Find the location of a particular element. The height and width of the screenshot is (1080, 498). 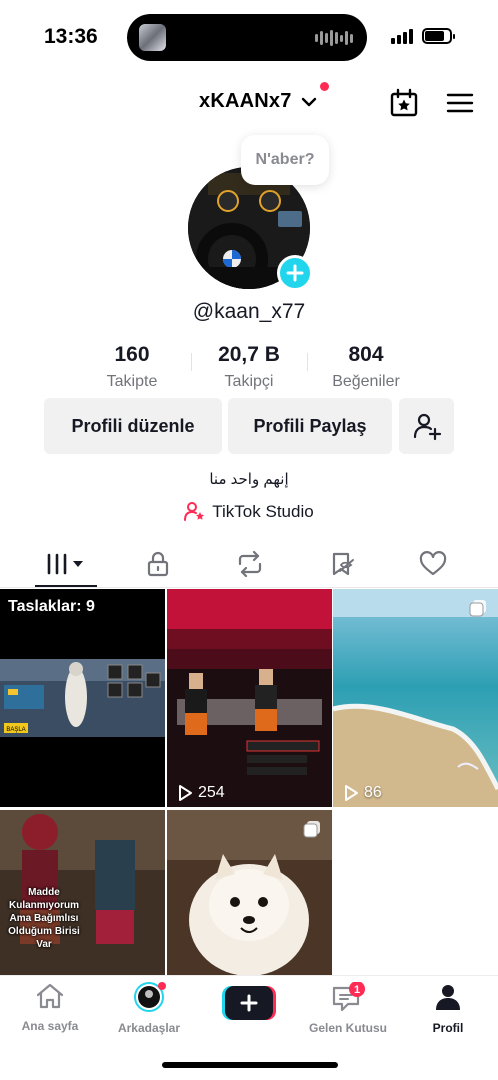

view-count-value: 254 is located at coordinates (211, 792).